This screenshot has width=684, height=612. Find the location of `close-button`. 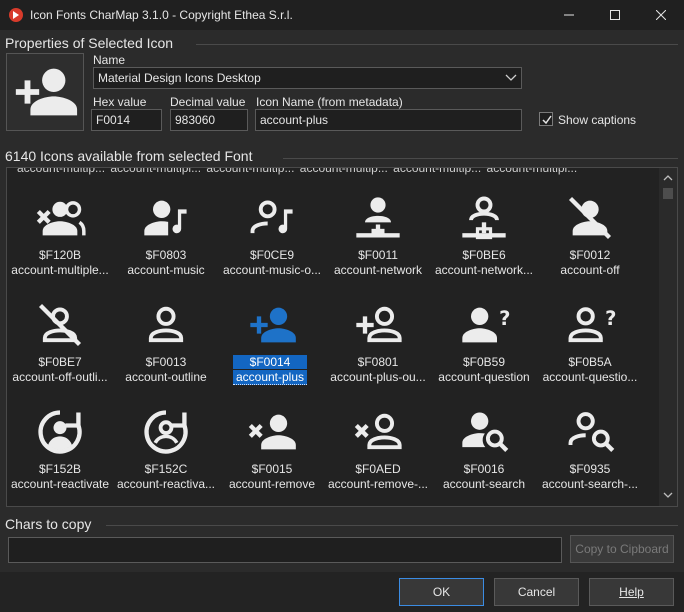

close-button is located at coordinates (661, 15).